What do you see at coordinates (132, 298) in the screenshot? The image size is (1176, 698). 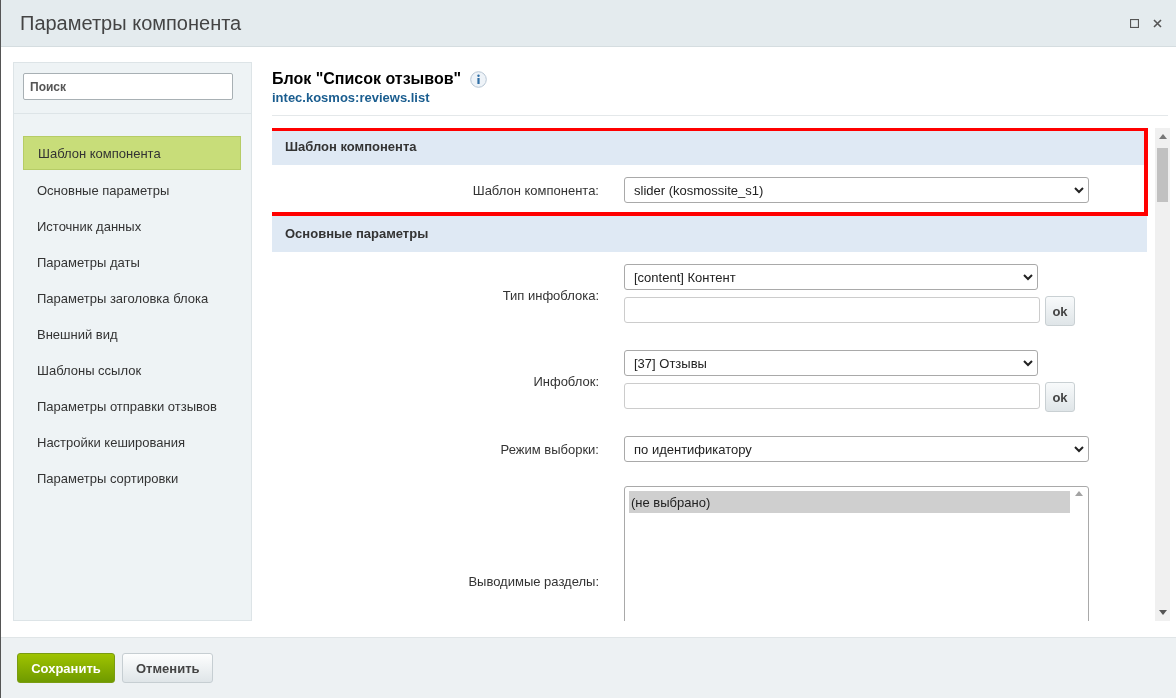 I see `sidebar-item: Параметры заголовка блока` at bounding box center [132, 298].